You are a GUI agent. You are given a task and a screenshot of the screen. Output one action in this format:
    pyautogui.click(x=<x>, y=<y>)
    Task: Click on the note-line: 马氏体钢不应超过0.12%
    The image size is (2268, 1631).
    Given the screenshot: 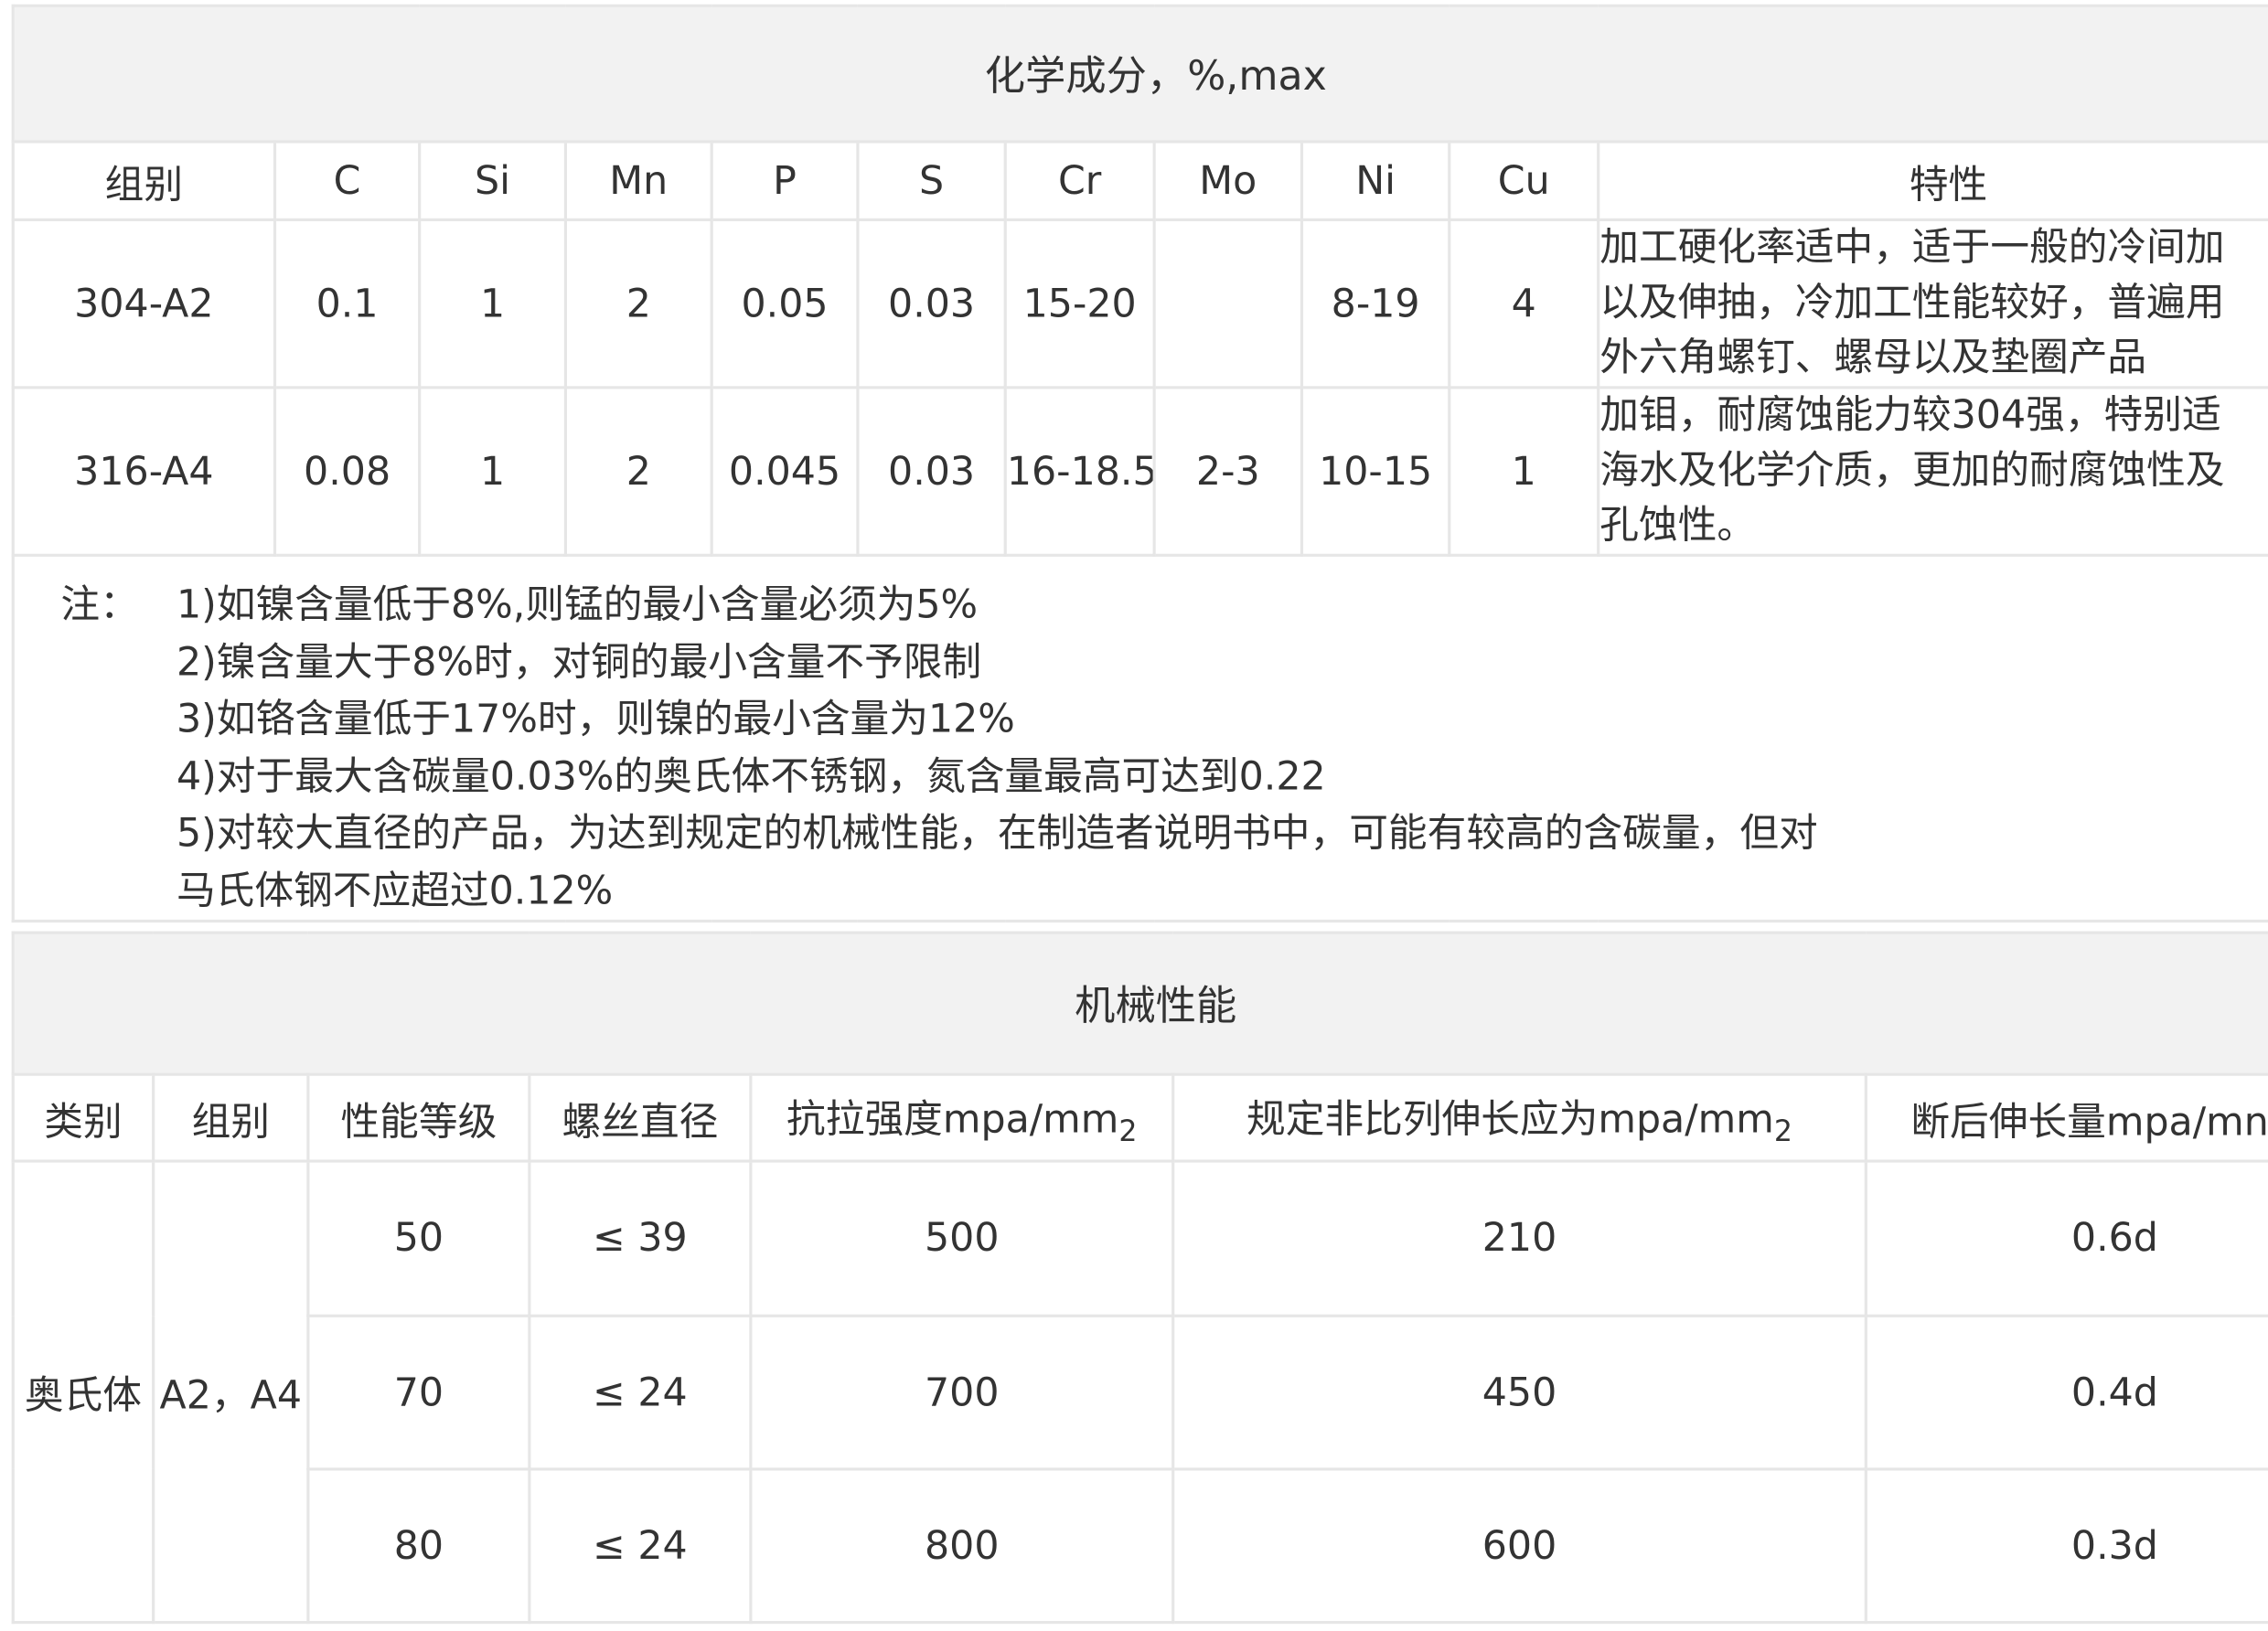 What is the action you would take?
    pyautogui.click(x=395, y=890)
    